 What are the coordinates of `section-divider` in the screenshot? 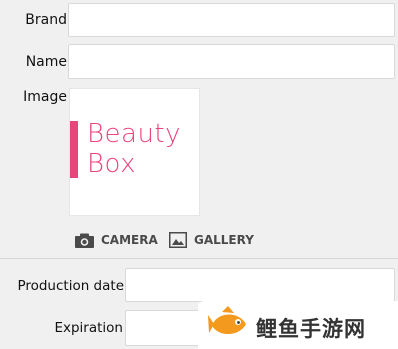 It's located at (199, 258).